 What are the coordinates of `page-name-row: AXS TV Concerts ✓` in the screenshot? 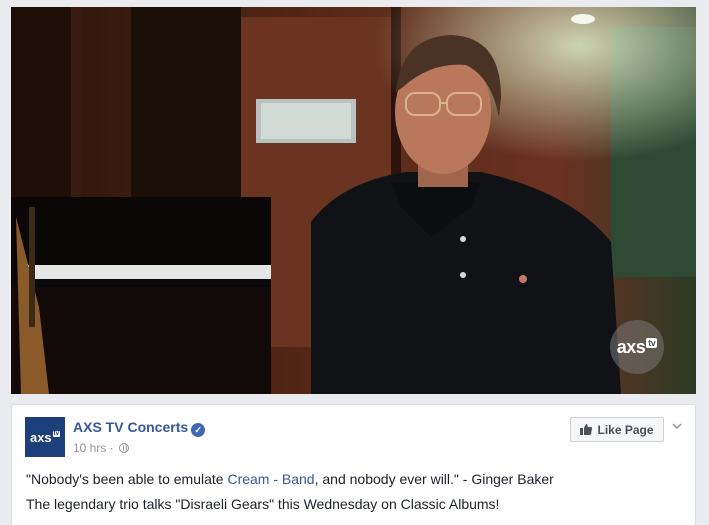 It's located at (139, 428).